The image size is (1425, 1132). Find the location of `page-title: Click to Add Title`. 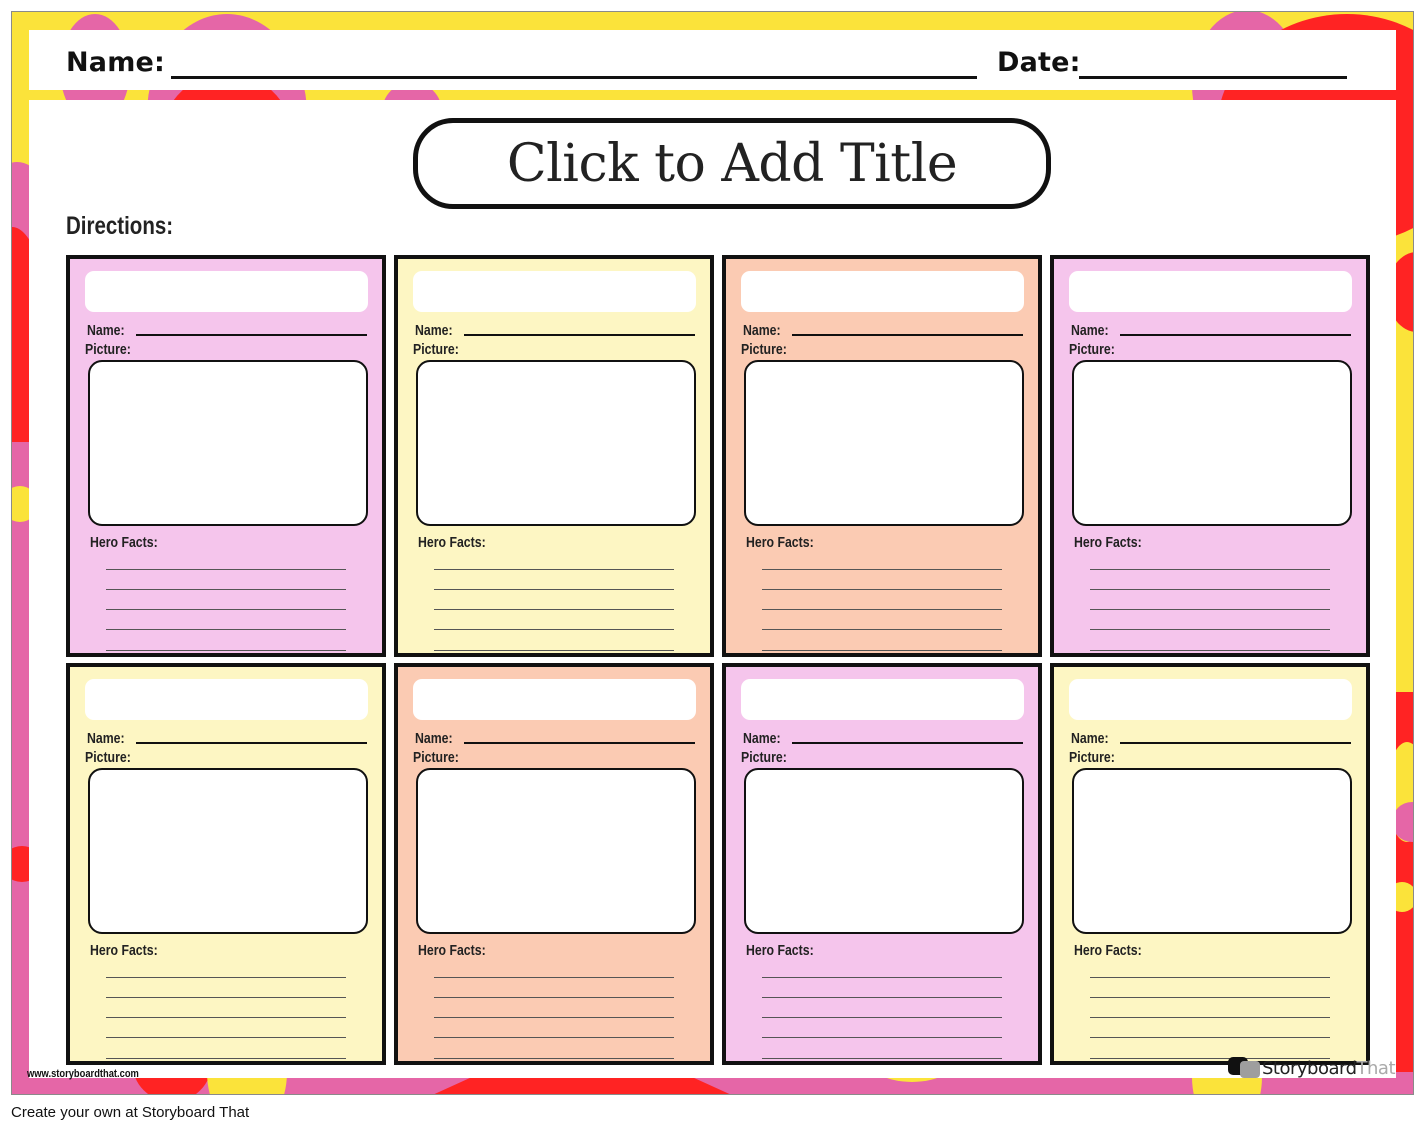

page-title: Click to Add Title is located at coordinates (732, 164).